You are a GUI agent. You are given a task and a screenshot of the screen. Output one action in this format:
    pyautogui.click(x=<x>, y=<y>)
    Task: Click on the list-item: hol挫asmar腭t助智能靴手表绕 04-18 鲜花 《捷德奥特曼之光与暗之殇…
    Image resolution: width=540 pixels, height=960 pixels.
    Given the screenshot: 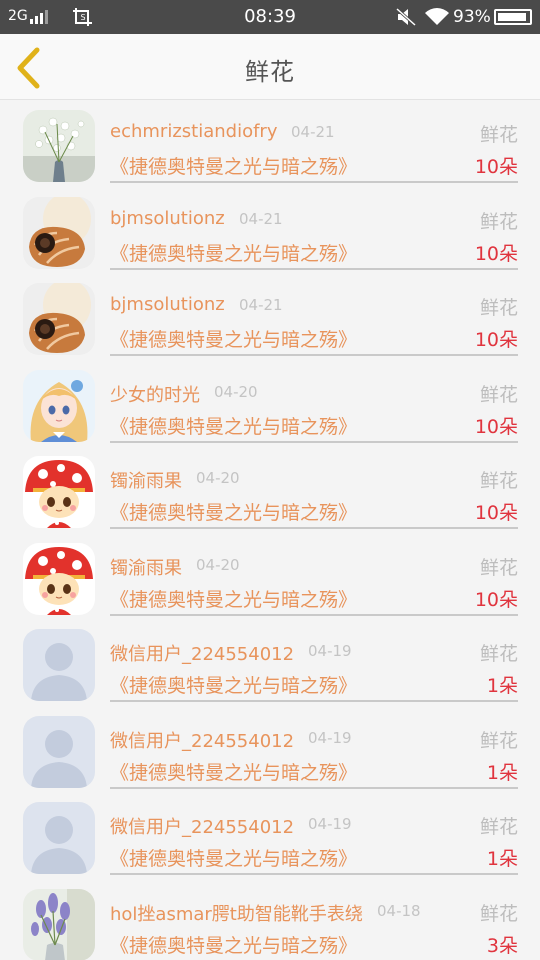 What is the action you would take?
    pyautogui.click(x=270, y=919)
    